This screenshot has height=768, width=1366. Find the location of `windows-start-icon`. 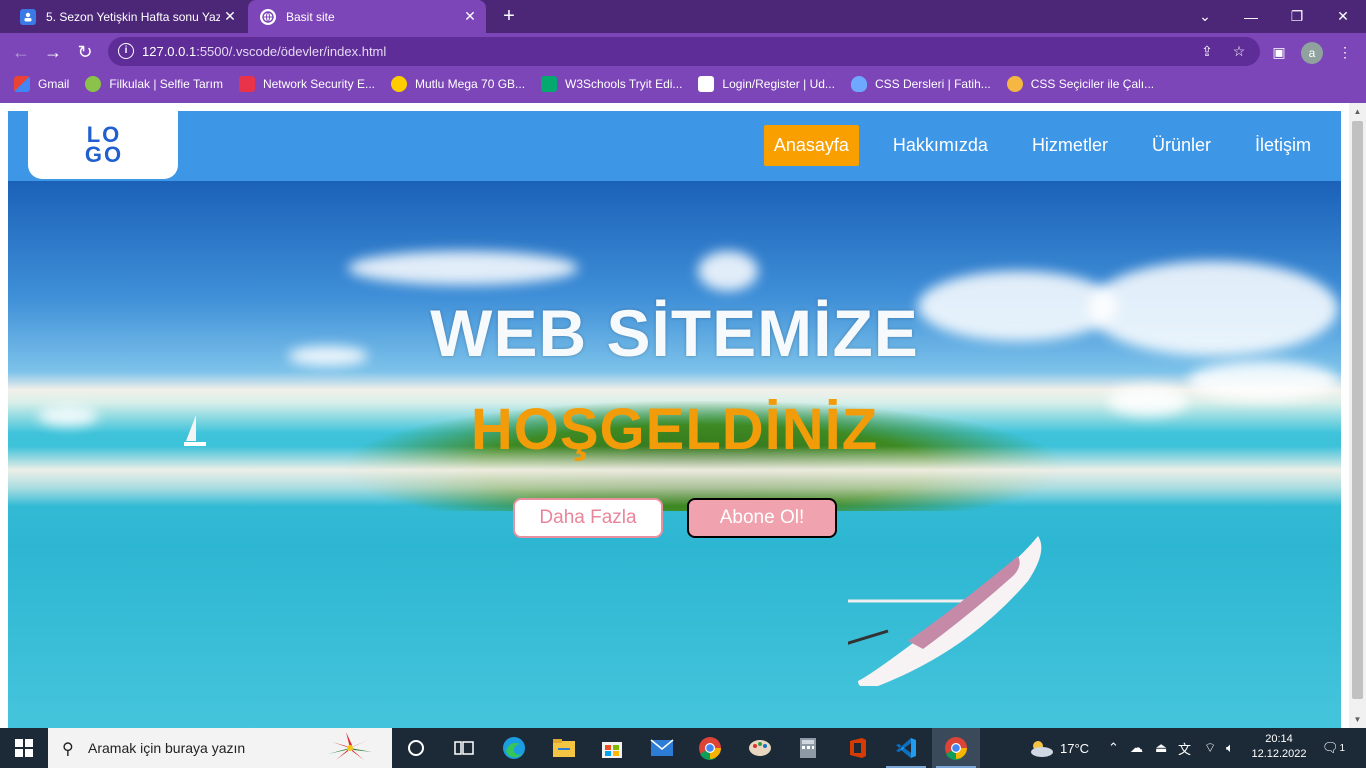

windows-start-icon is located at coordinates (24, 748).